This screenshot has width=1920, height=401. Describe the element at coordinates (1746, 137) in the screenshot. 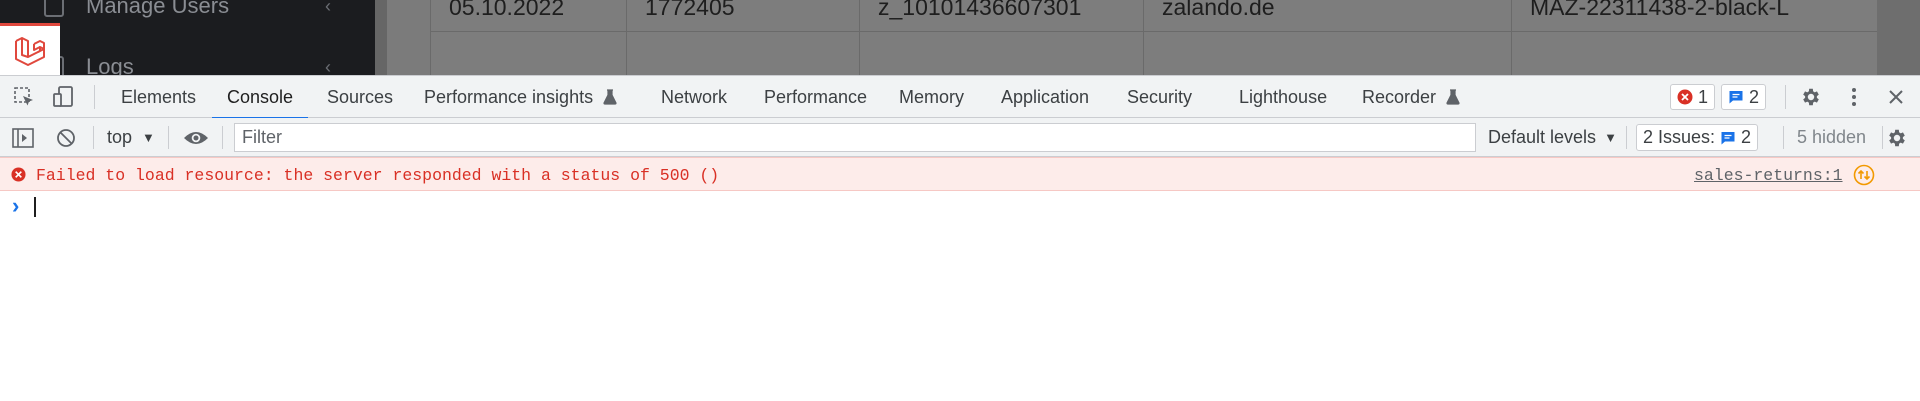

I see `issues-count: 2` at that location.